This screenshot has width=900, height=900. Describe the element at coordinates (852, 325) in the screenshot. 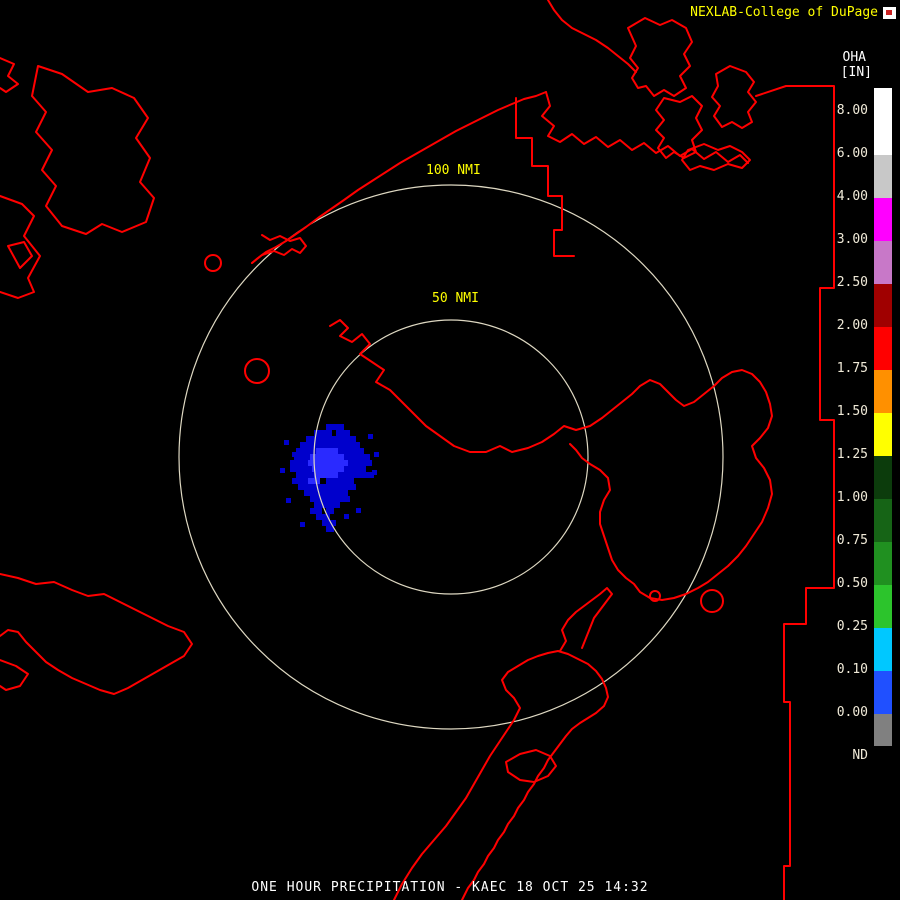

I see `colorbar-tick-label: 2.00` at that location.